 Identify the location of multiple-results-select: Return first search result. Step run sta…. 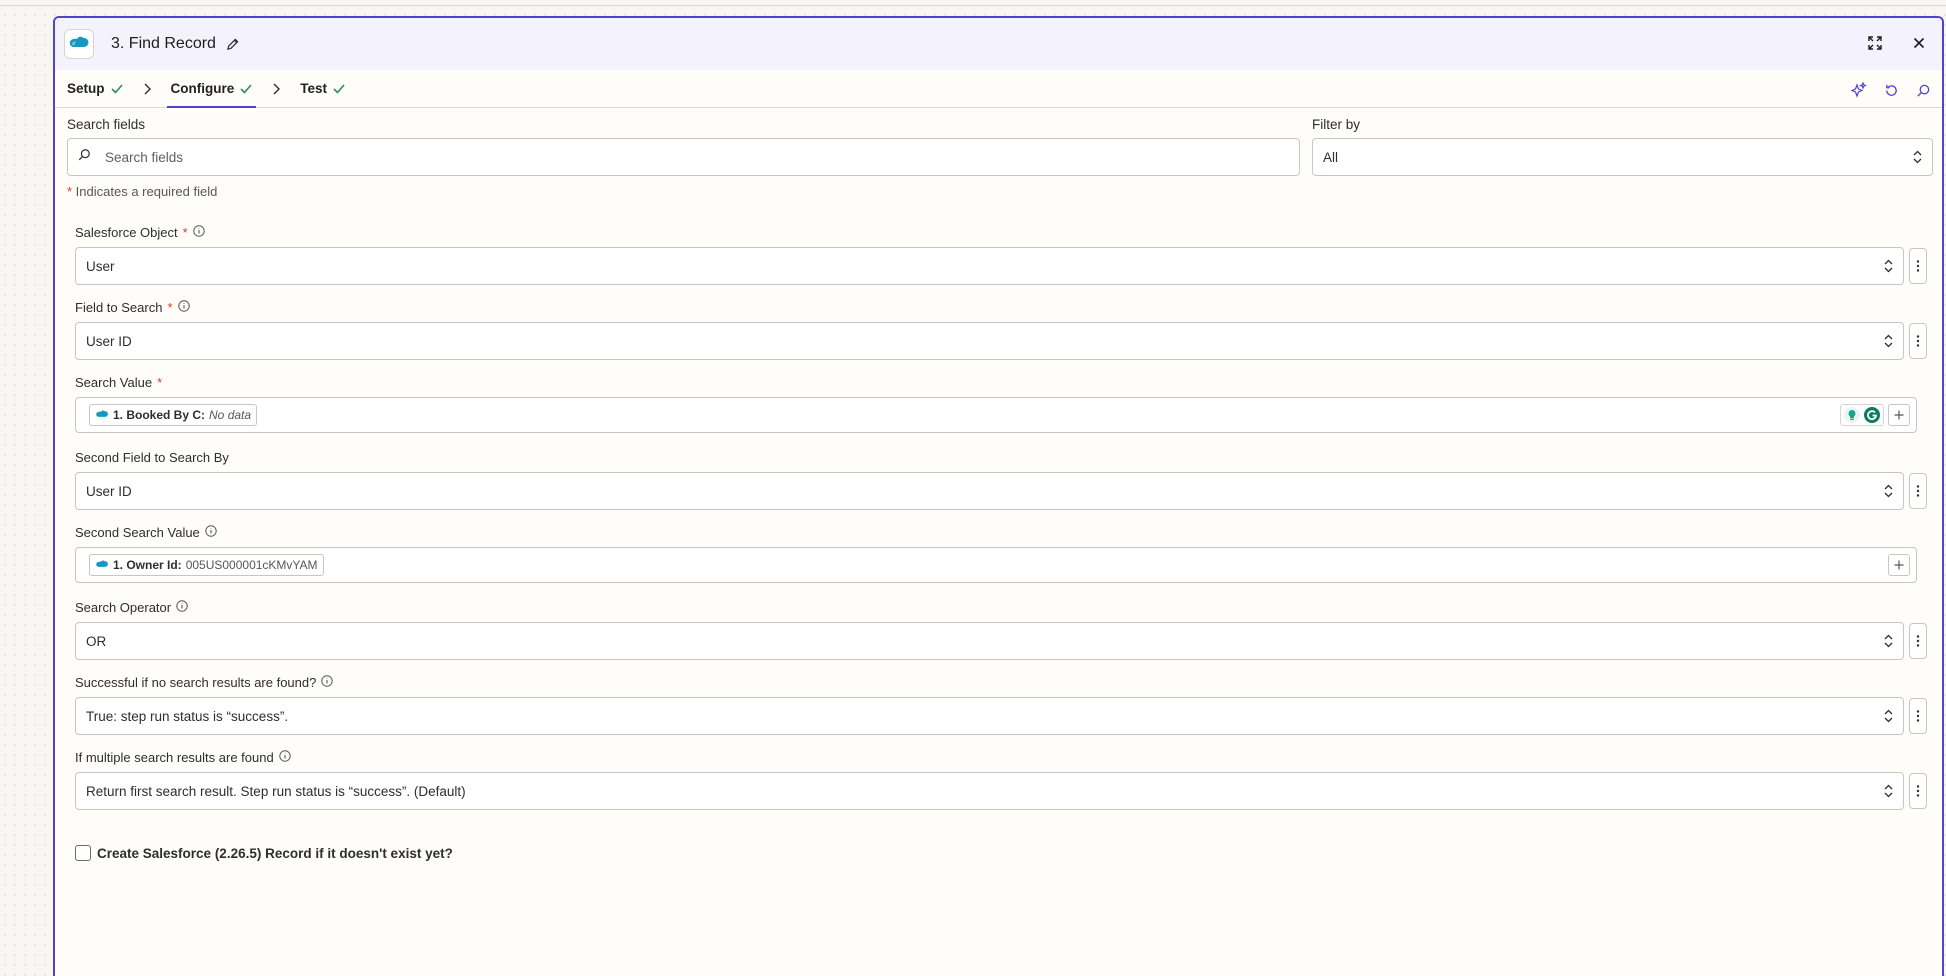
(990, 791).